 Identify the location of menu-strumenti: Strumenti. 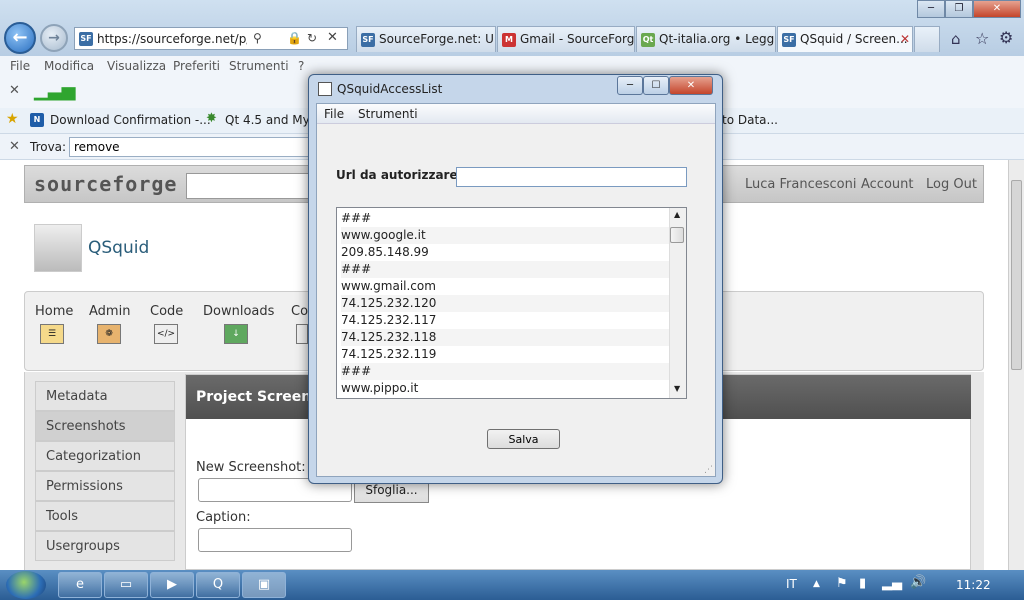
(259, 66).